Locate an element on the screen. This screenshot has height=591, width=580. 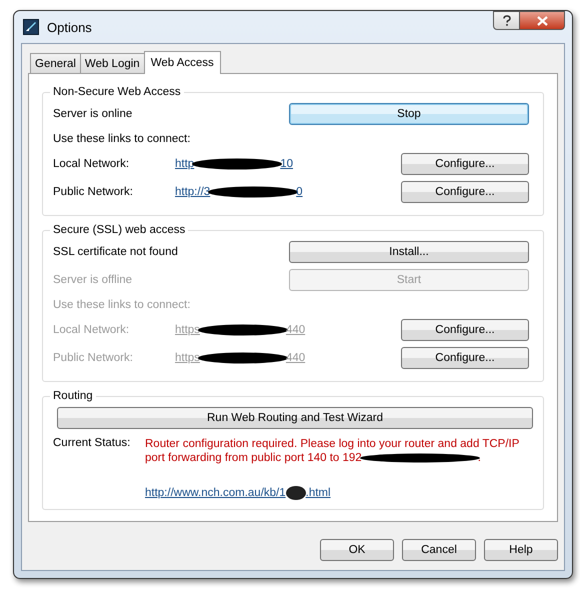
window-title: Options is located at coordinates (69, 27).